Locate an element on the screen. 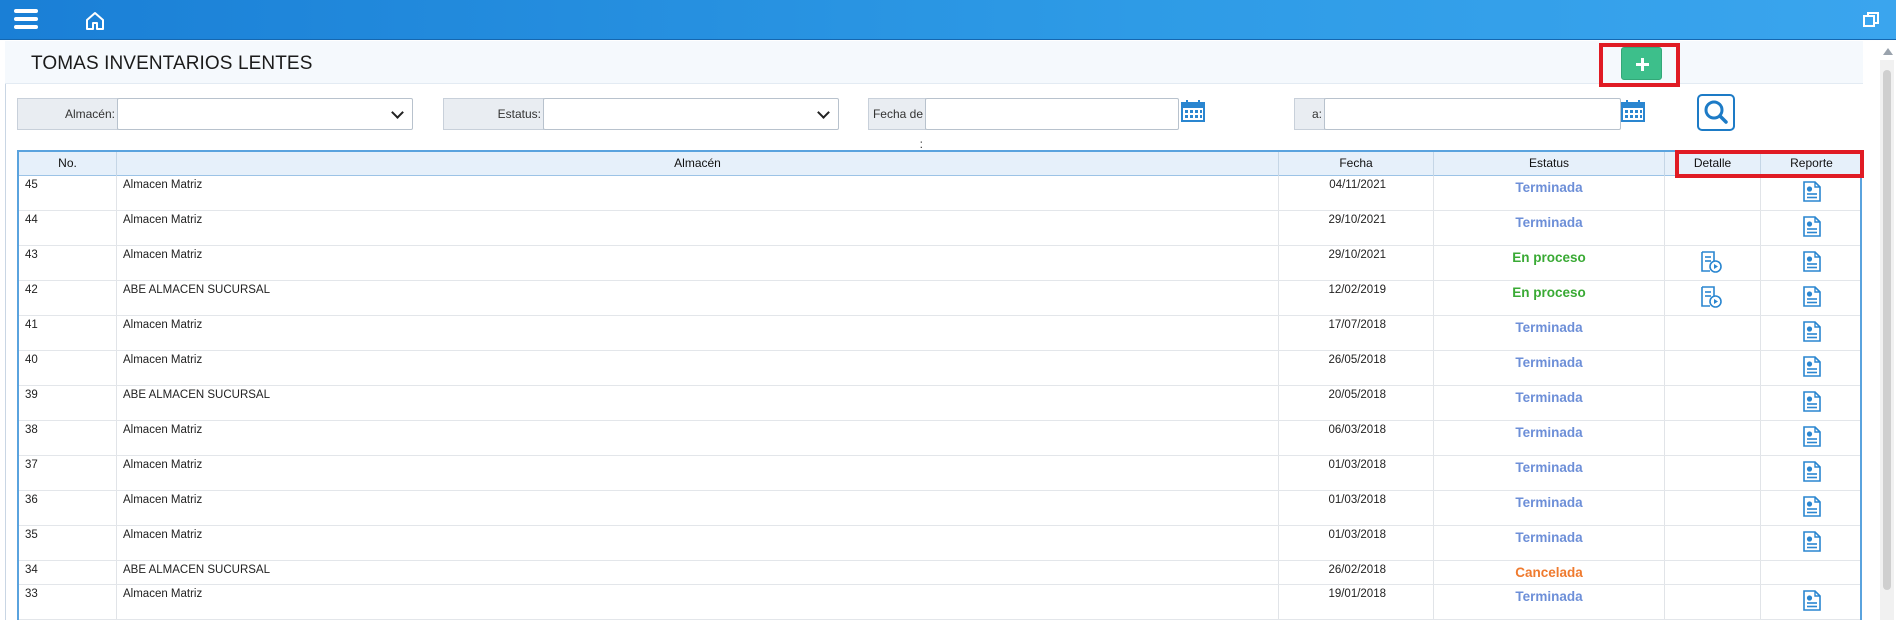 Image resolution: width=1896 pixels, height=620 pixels. row-number: 38 is located at coordinates (68, 438).